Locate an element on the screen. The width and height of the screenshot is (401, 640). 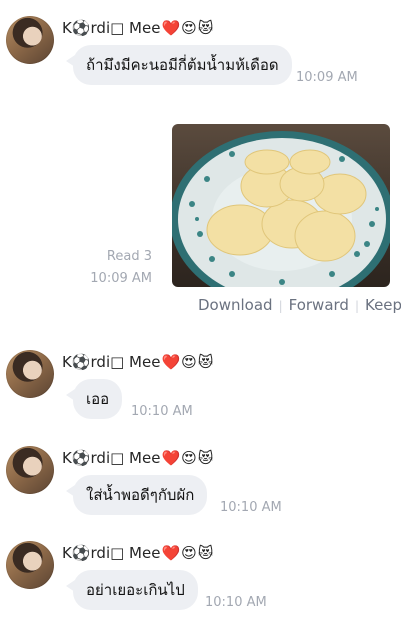
photo-icon is located at coordinates (281, 209).